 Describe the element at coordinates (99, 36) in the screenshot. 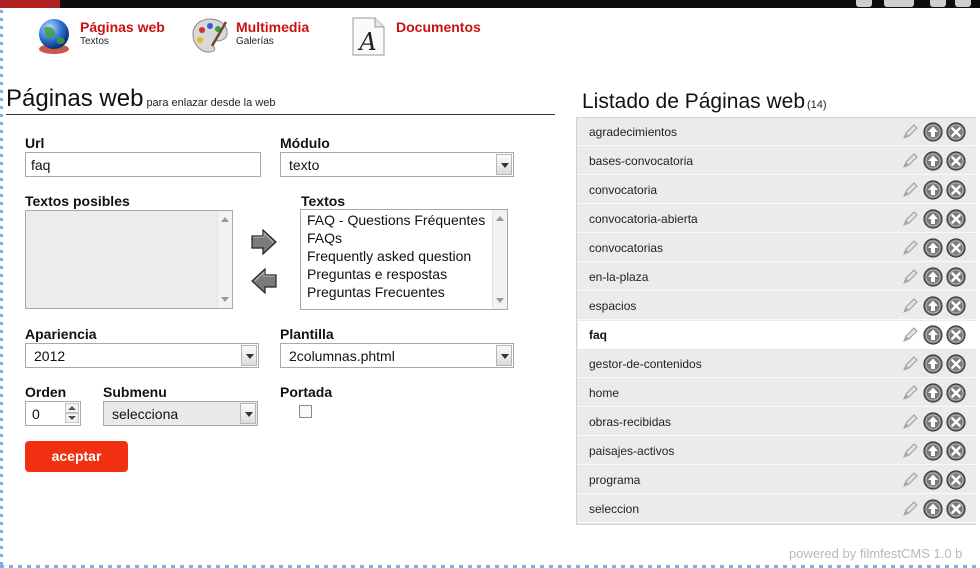

I see `nav-item-paginas-web: Páginas web Textos` at that location.